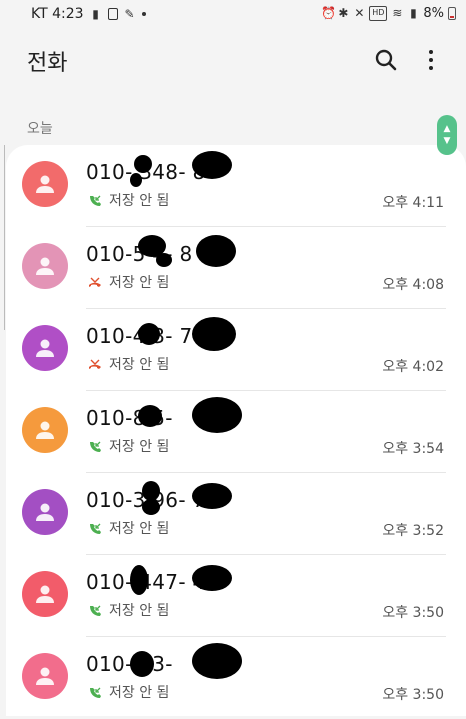  Describe the element at coordinates (413, 203) in the screenshot. I see `call-time: 오후 4:11` at that location.